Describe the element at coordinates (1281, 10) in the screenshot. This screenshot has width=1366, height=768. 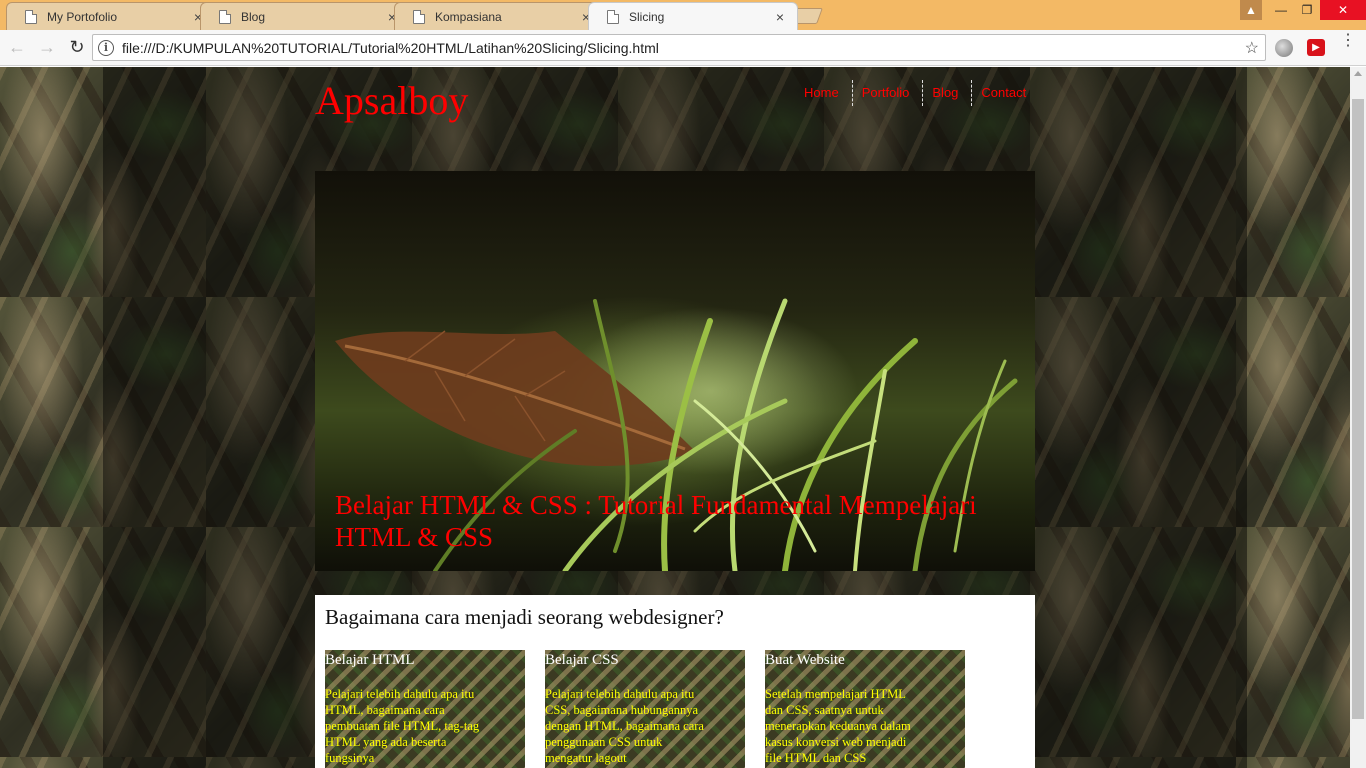
I see `minimize-button: —` at that location.